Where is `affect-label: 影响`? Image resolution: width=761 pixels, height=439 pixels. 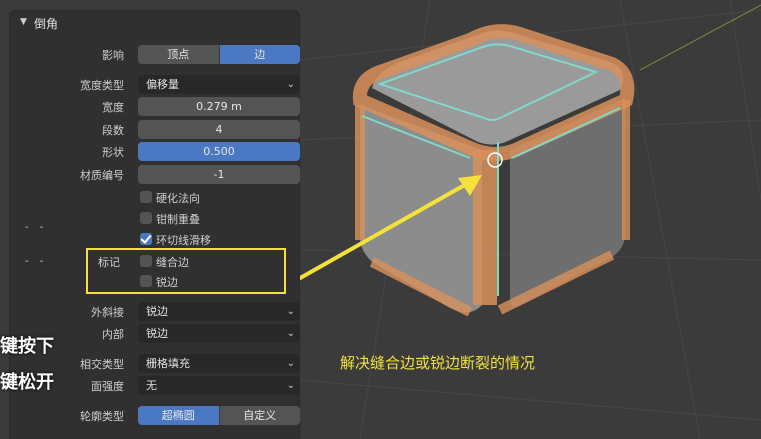
affect-label: 影响 is located at coordinates (113, 55).